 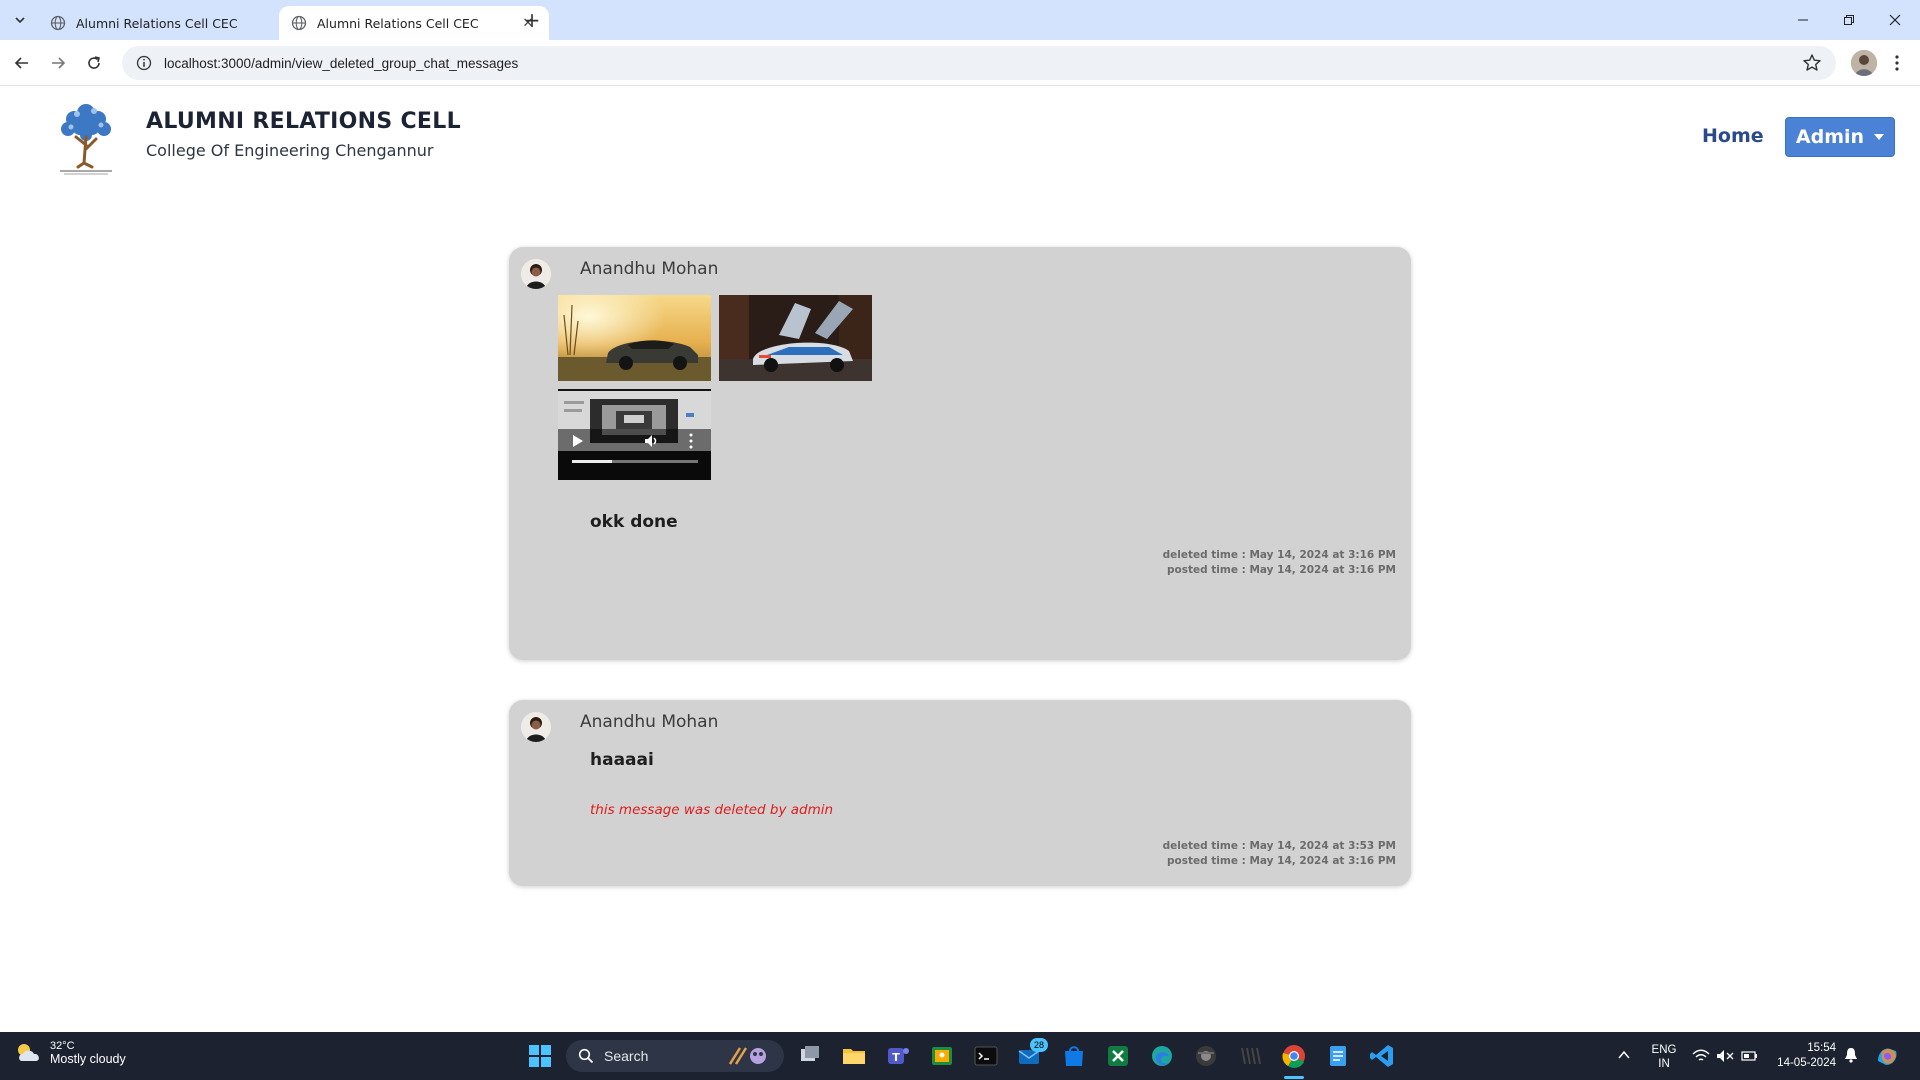 I want to click on copilot-icon, so click(x=1887, y=1056).